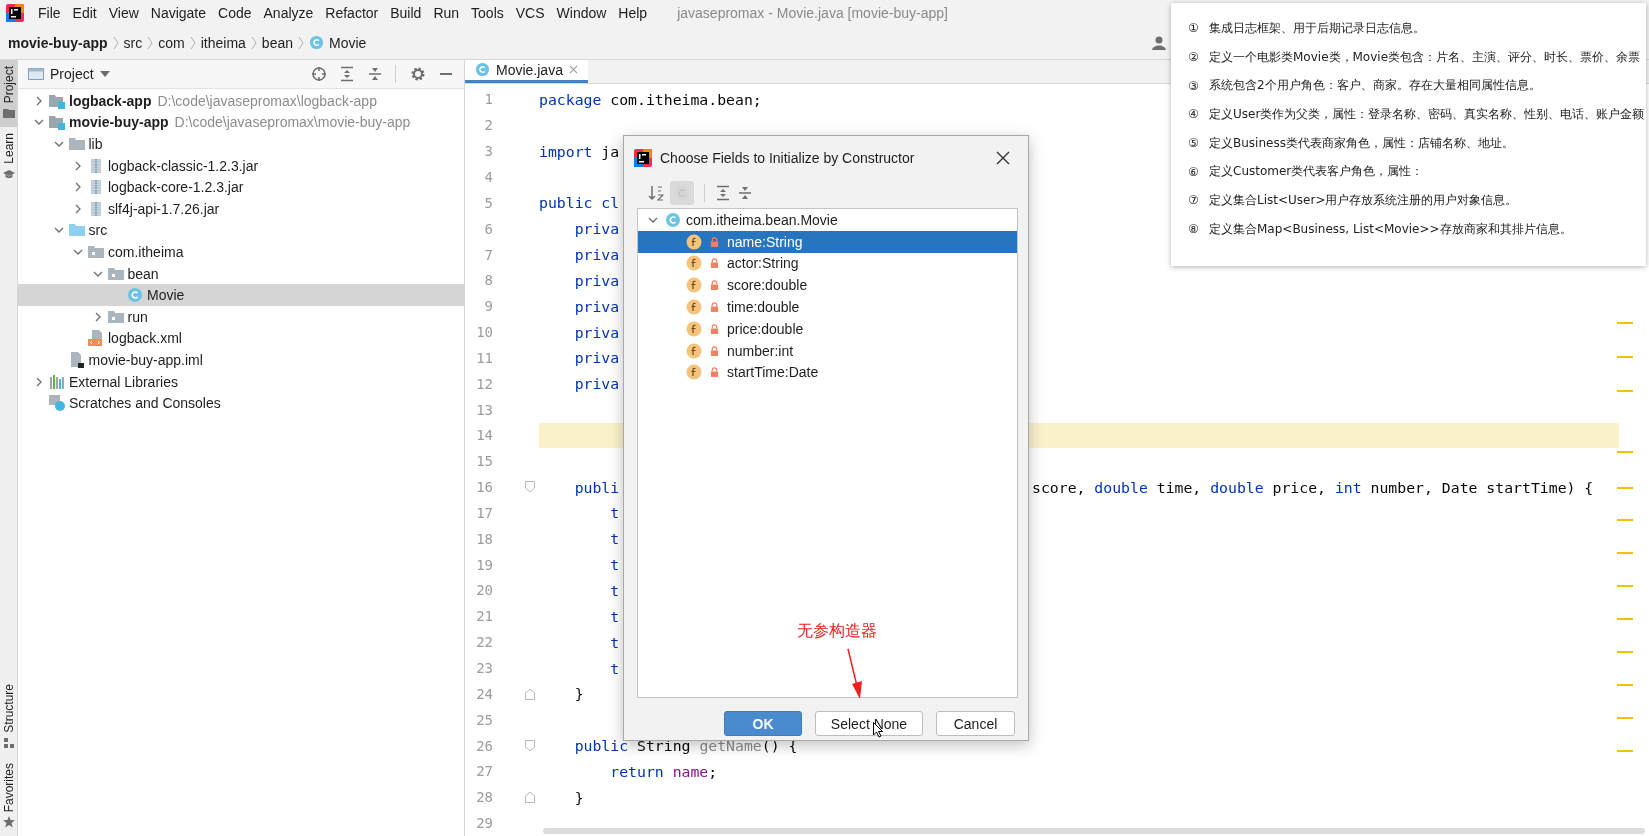  Describe the element at coordinates (72, 74) in the screenshot. I see `panel-title: Project` at that location.